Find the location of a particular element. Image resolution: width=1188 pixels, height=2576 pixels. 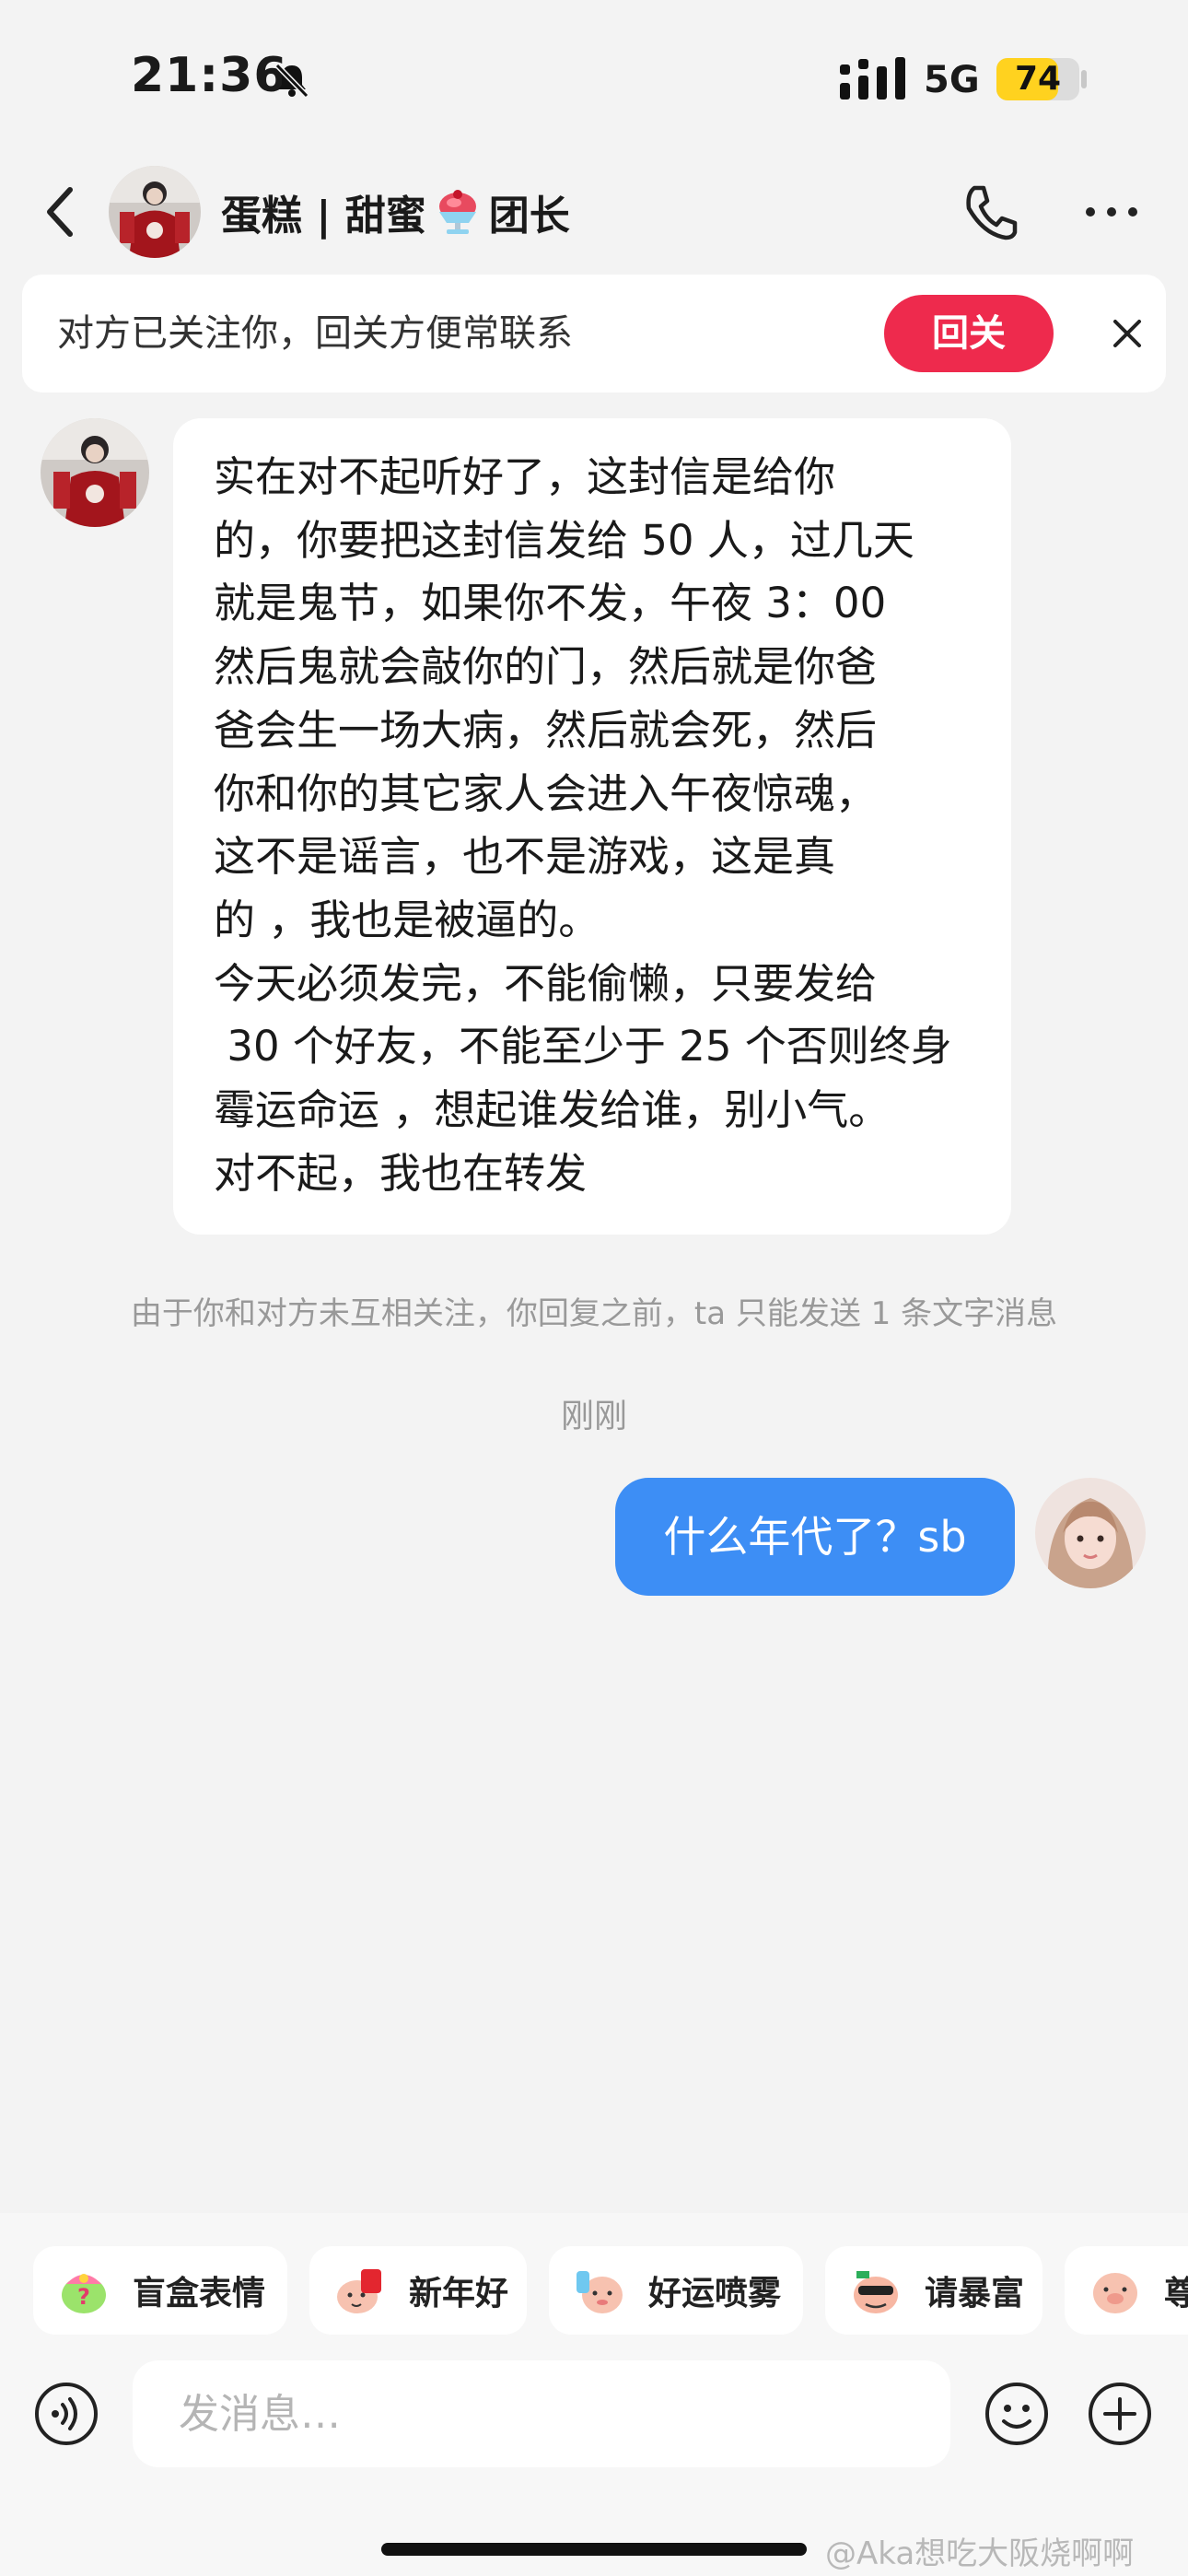

plus-icon is located at coordinates (1120, 2414).